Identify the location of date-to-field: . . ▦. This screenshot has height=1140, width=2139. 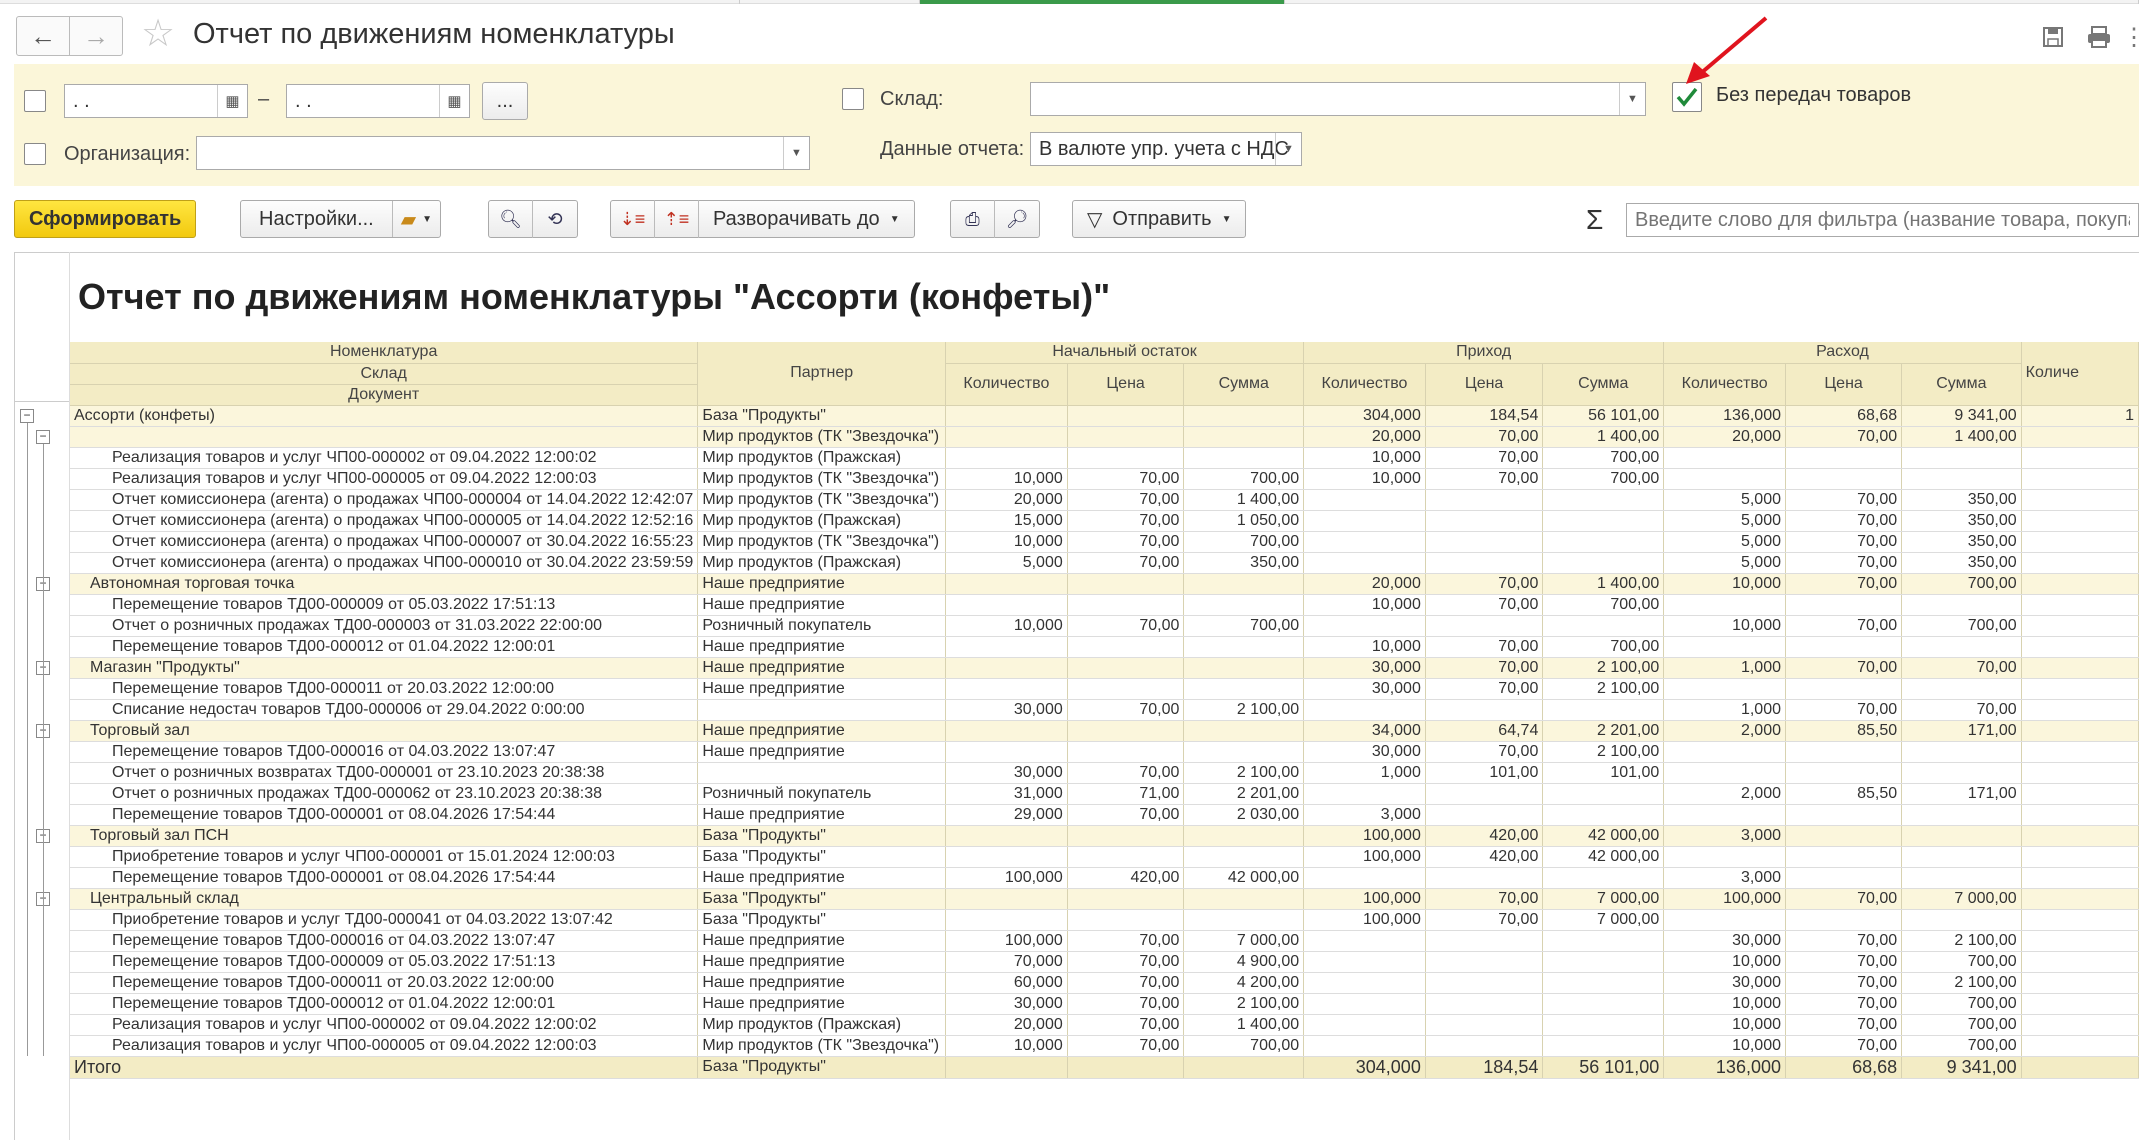
(378, 101).